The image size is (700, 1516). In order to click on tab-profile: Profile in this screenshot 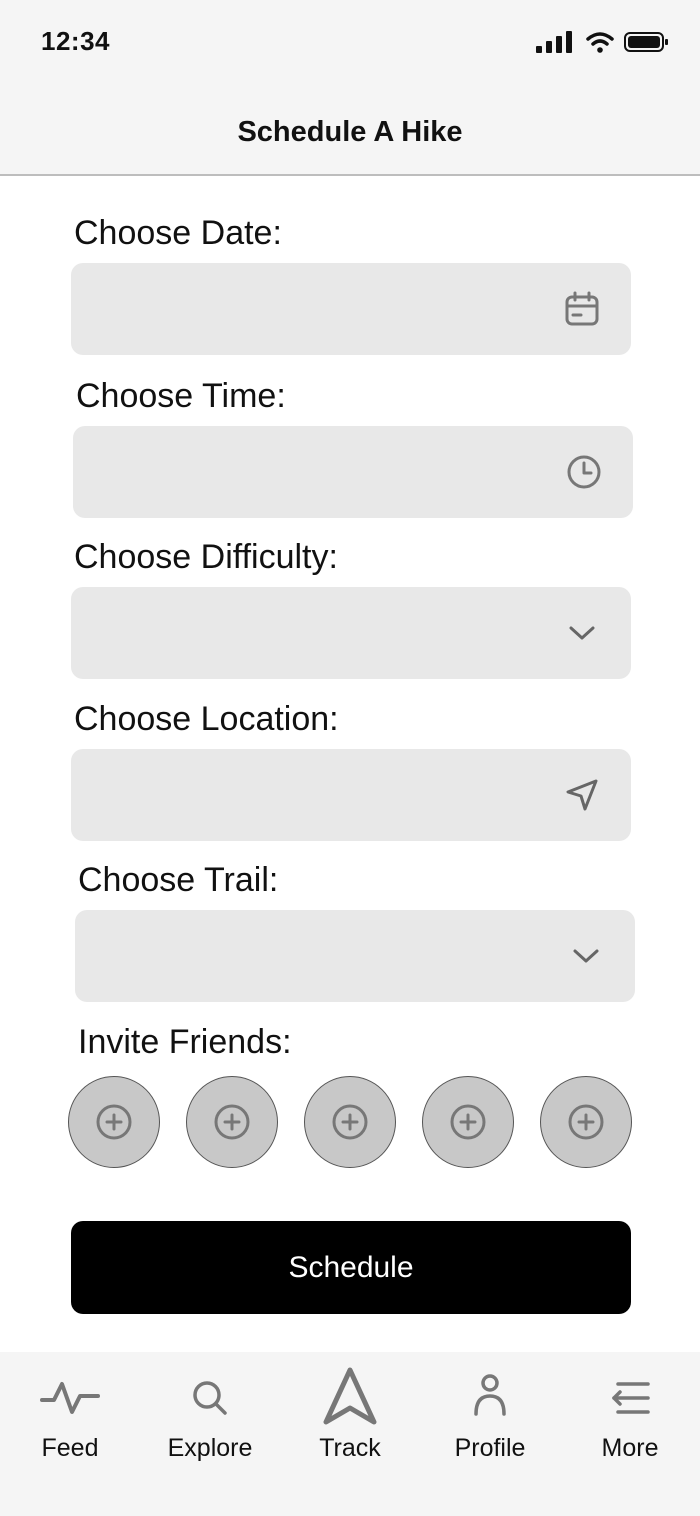, I will do `click(490, 1417)`.